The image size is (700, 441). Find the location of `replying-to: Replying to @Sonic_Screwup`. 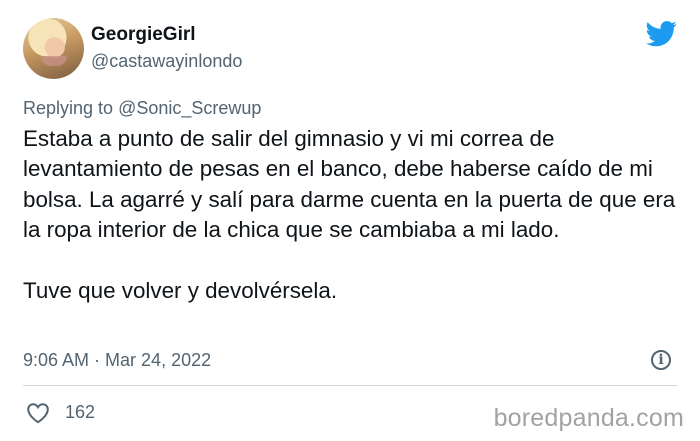

replying-to: Replying to @Sonic_Screwup is located at coordinates (142, 108).